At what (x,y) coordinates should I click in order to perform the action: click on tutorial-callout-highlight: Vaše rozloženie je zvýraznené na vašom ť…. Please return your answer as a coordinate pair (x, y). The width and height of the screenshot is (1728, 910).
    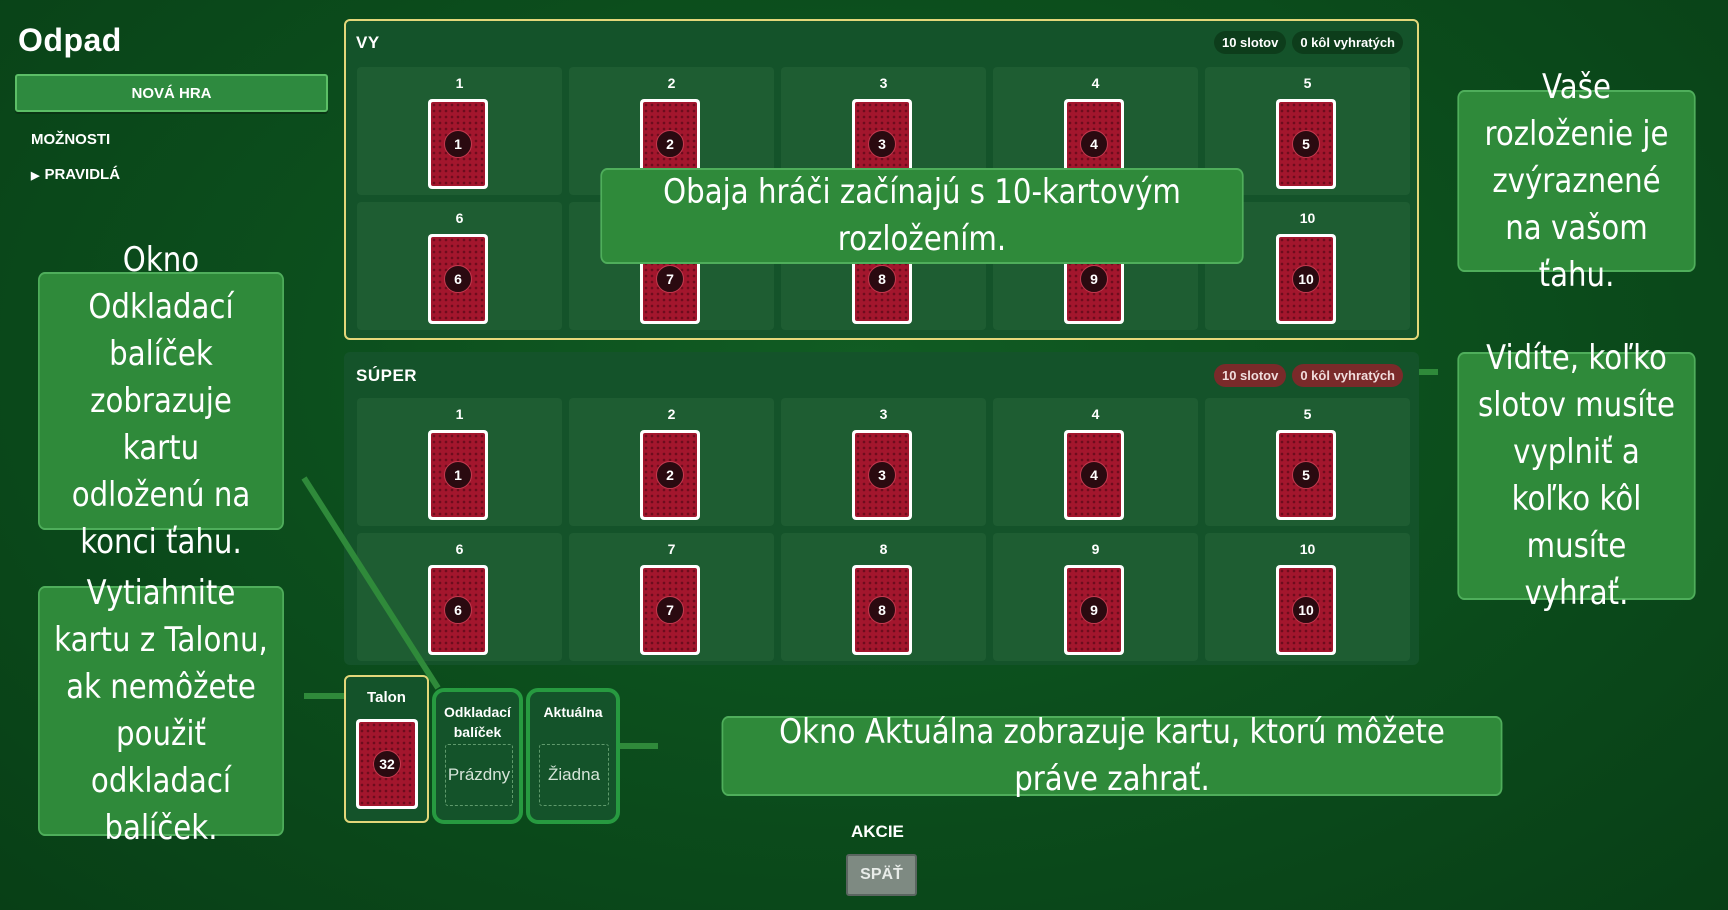
    Looking at the image, I should click on (1576, 181).